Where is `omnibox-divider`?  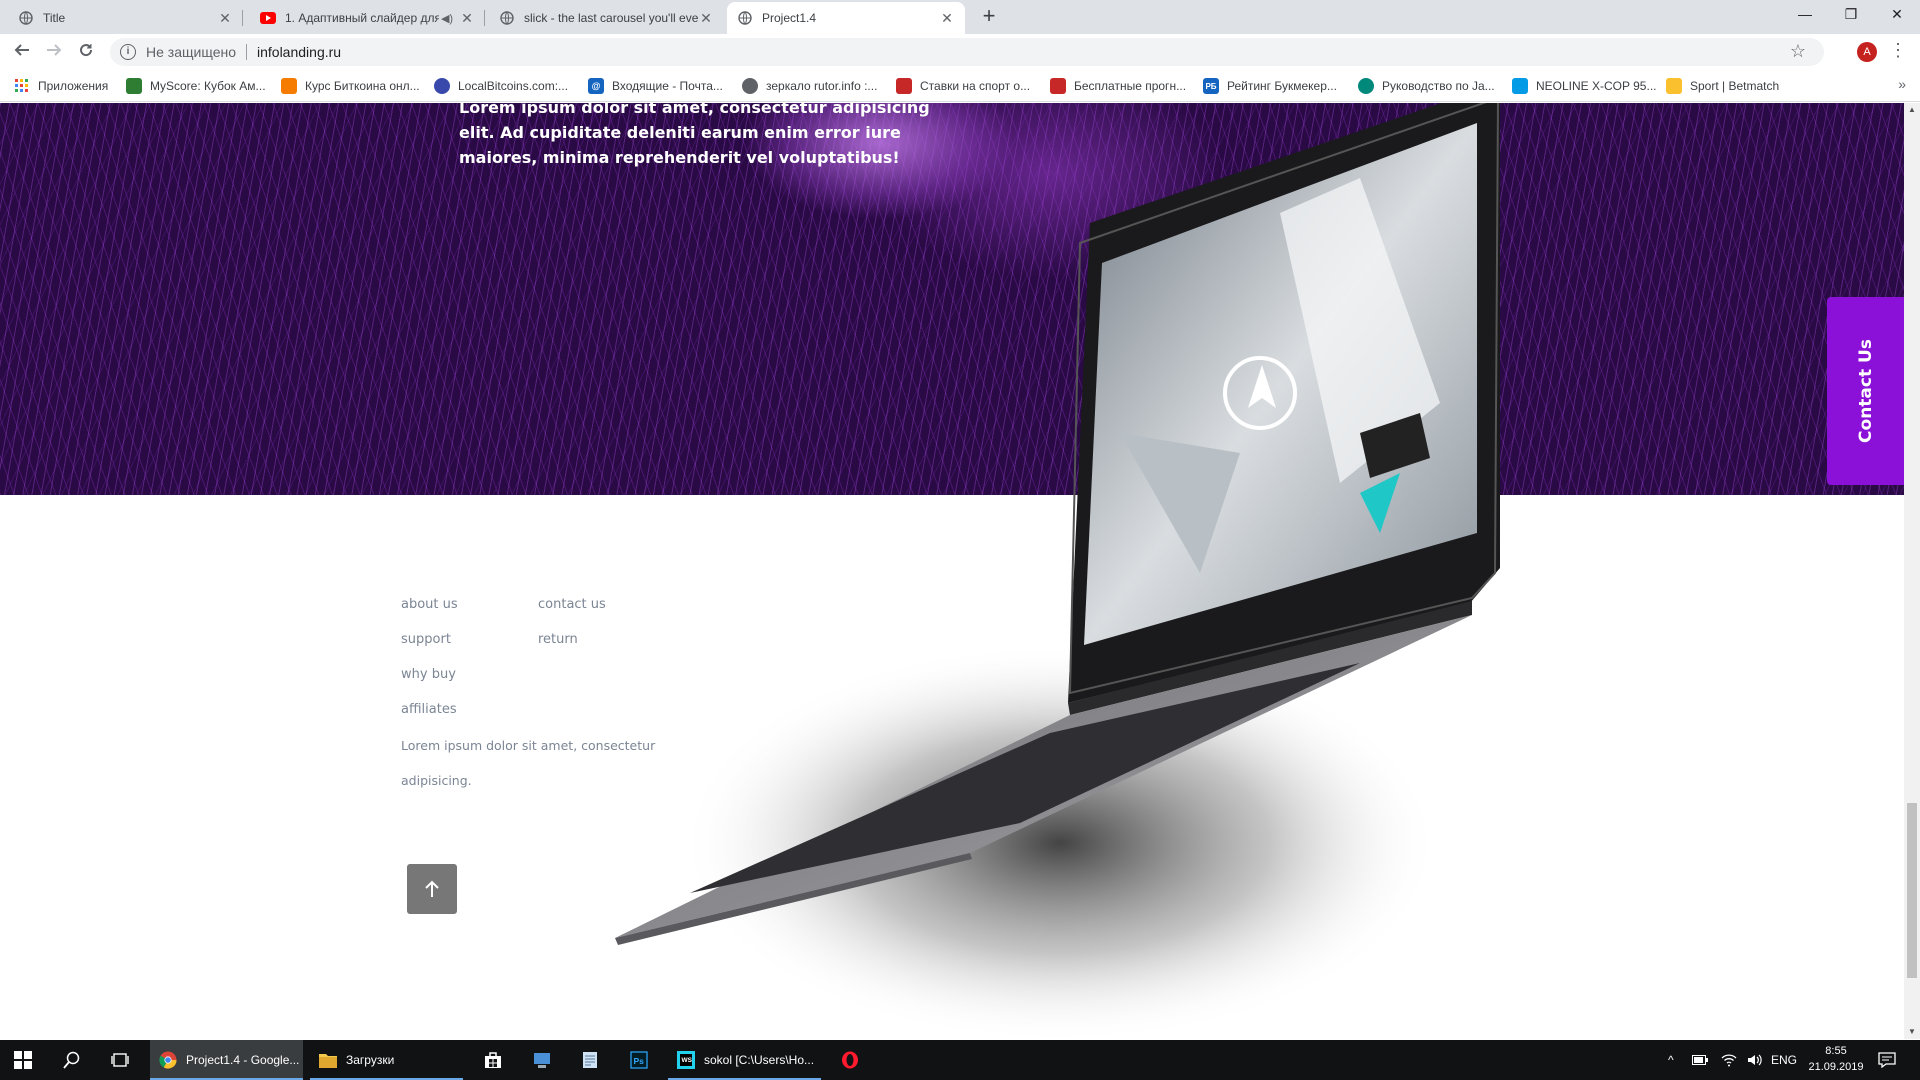 omnibox-divider is located at coordinates (246, 52).